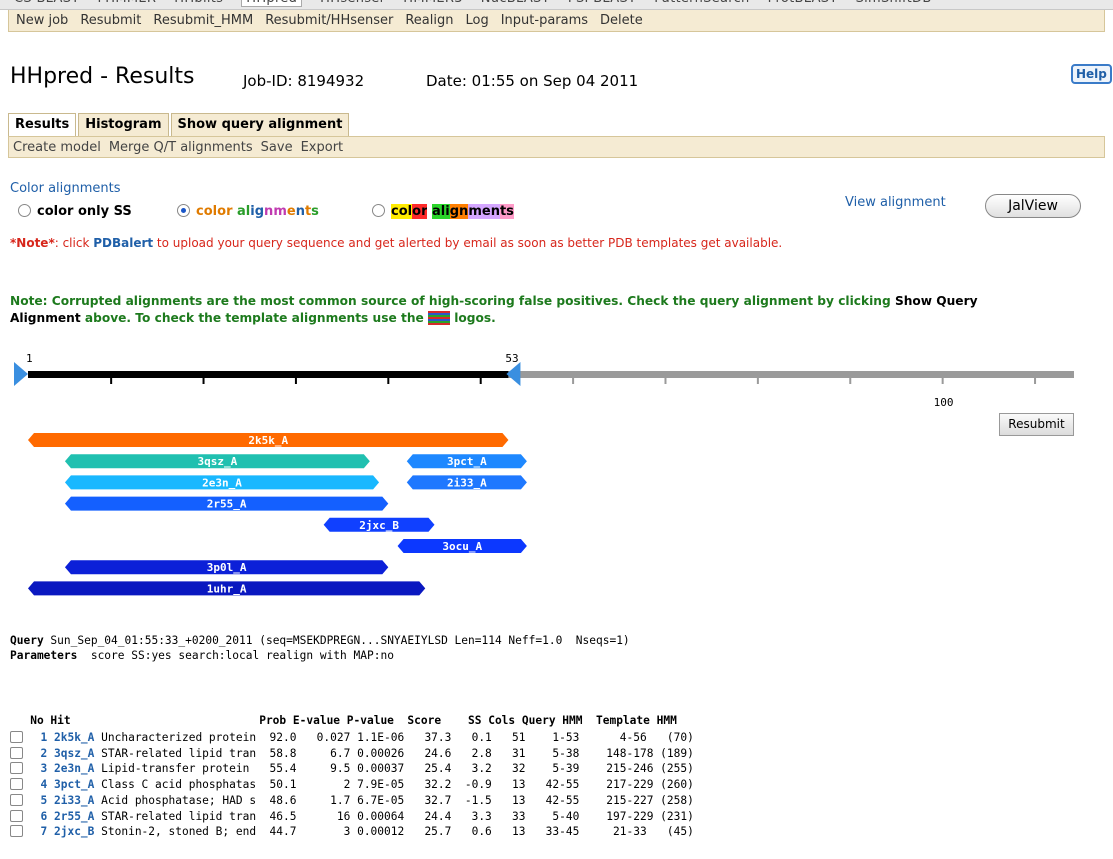 This screenshot has height=859, width=1113. Describe the element at coordinates (944, 402) in the screenshot. I see `ruler-100-label: 100` at that location.